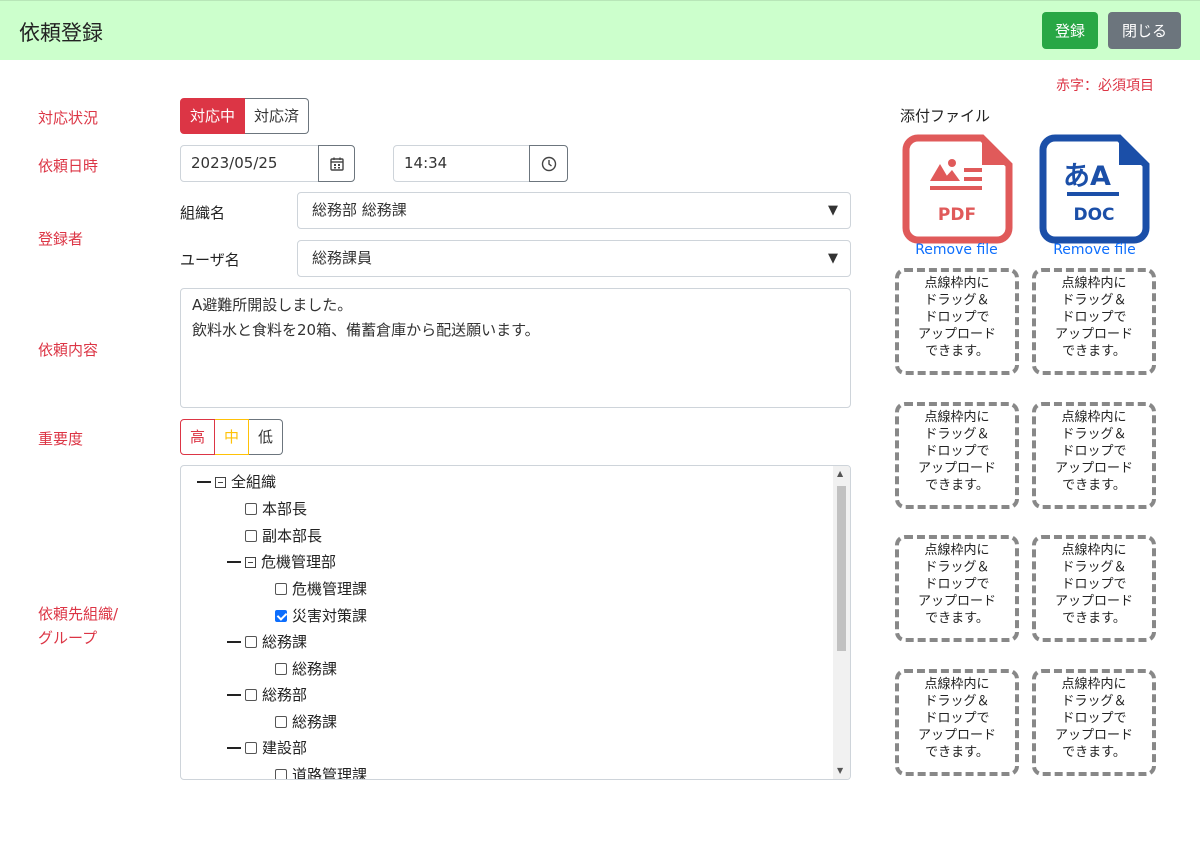  What do you see at coordinates (285, 695) in the screenshot?
I see `tree-node-label: 総務部` at bounding box center [285, 695].